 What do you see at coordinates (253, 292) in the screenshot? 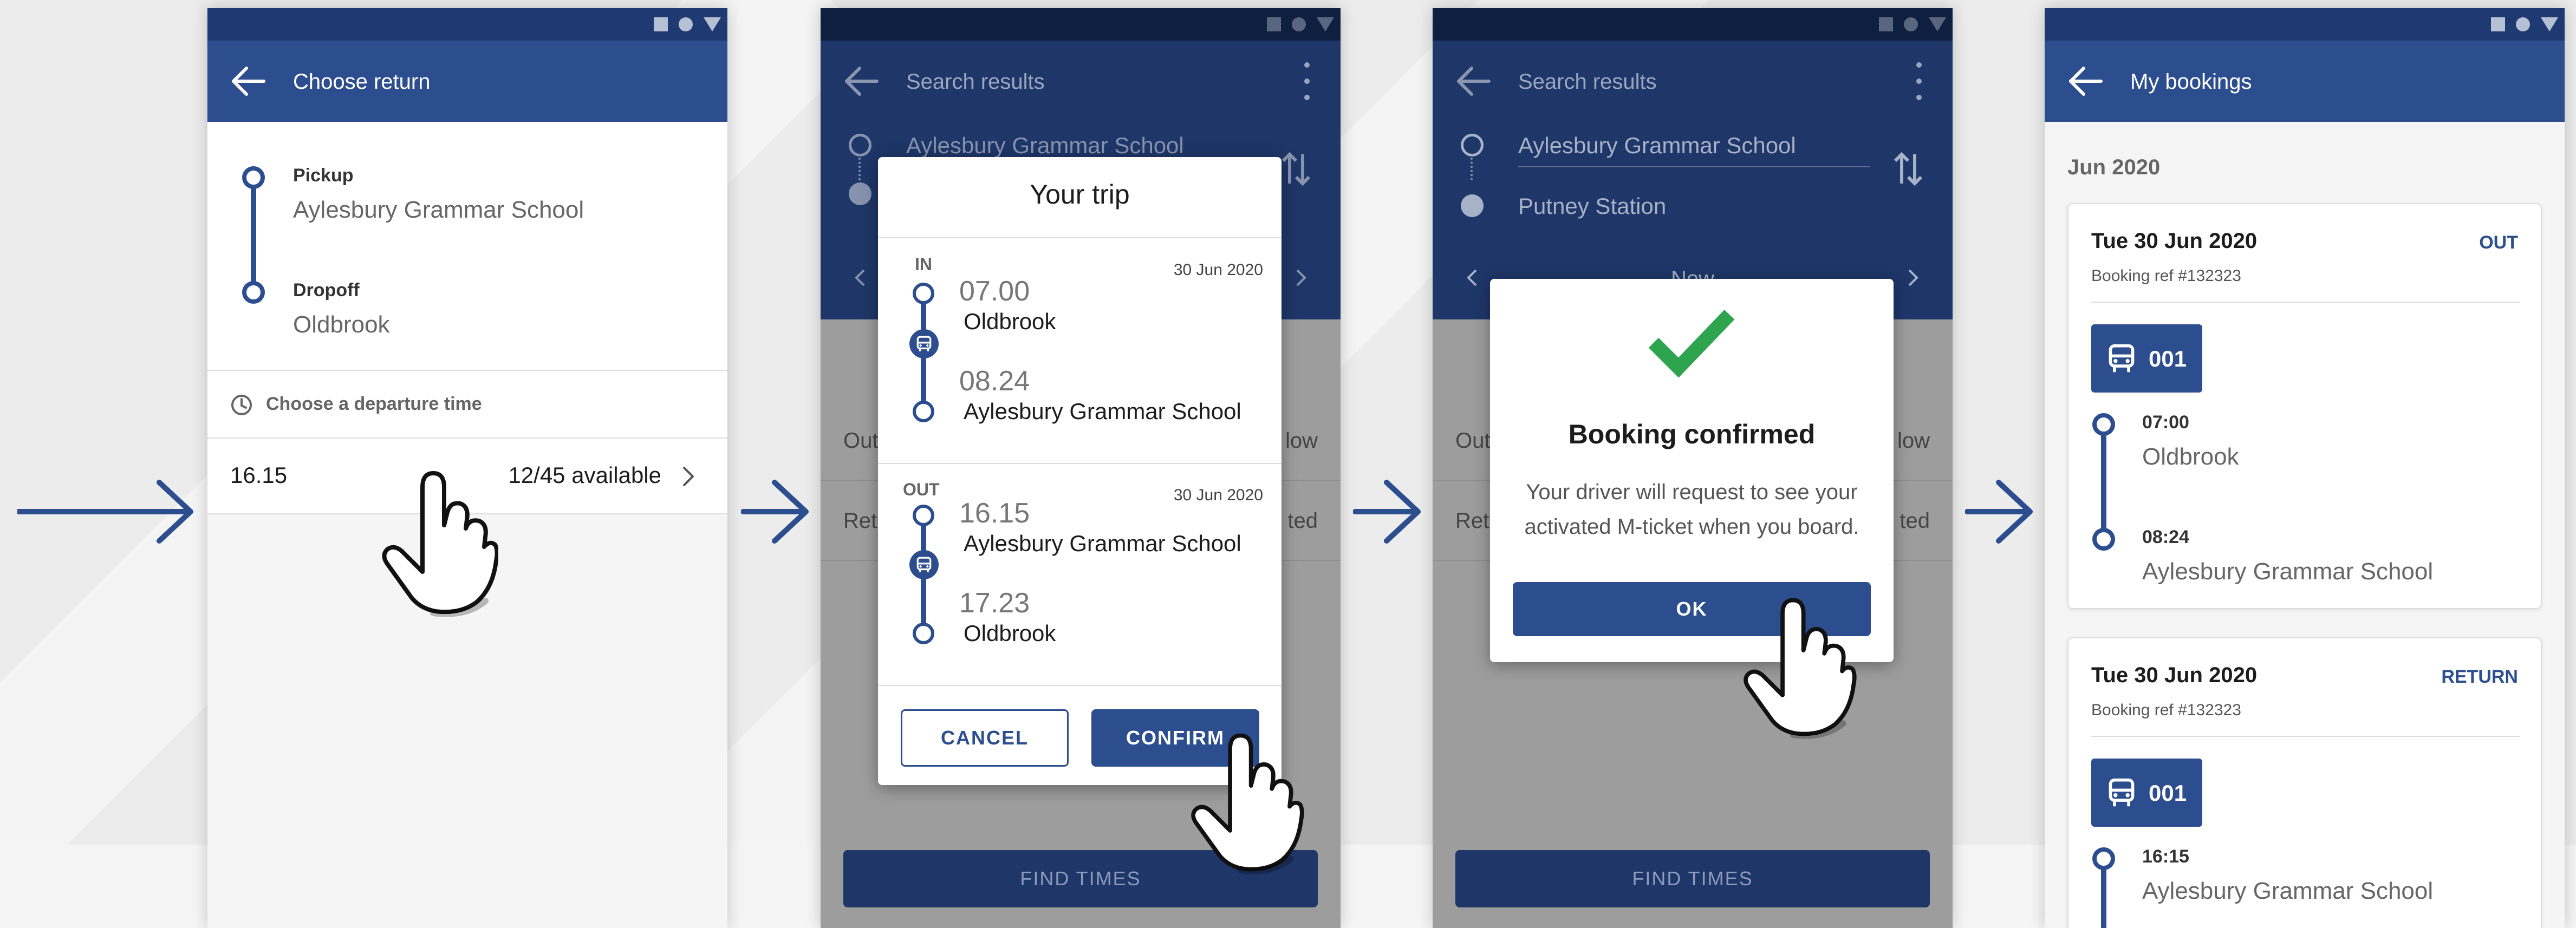
I see `dropoff-marker-icon` at bounding box center [253, 292].